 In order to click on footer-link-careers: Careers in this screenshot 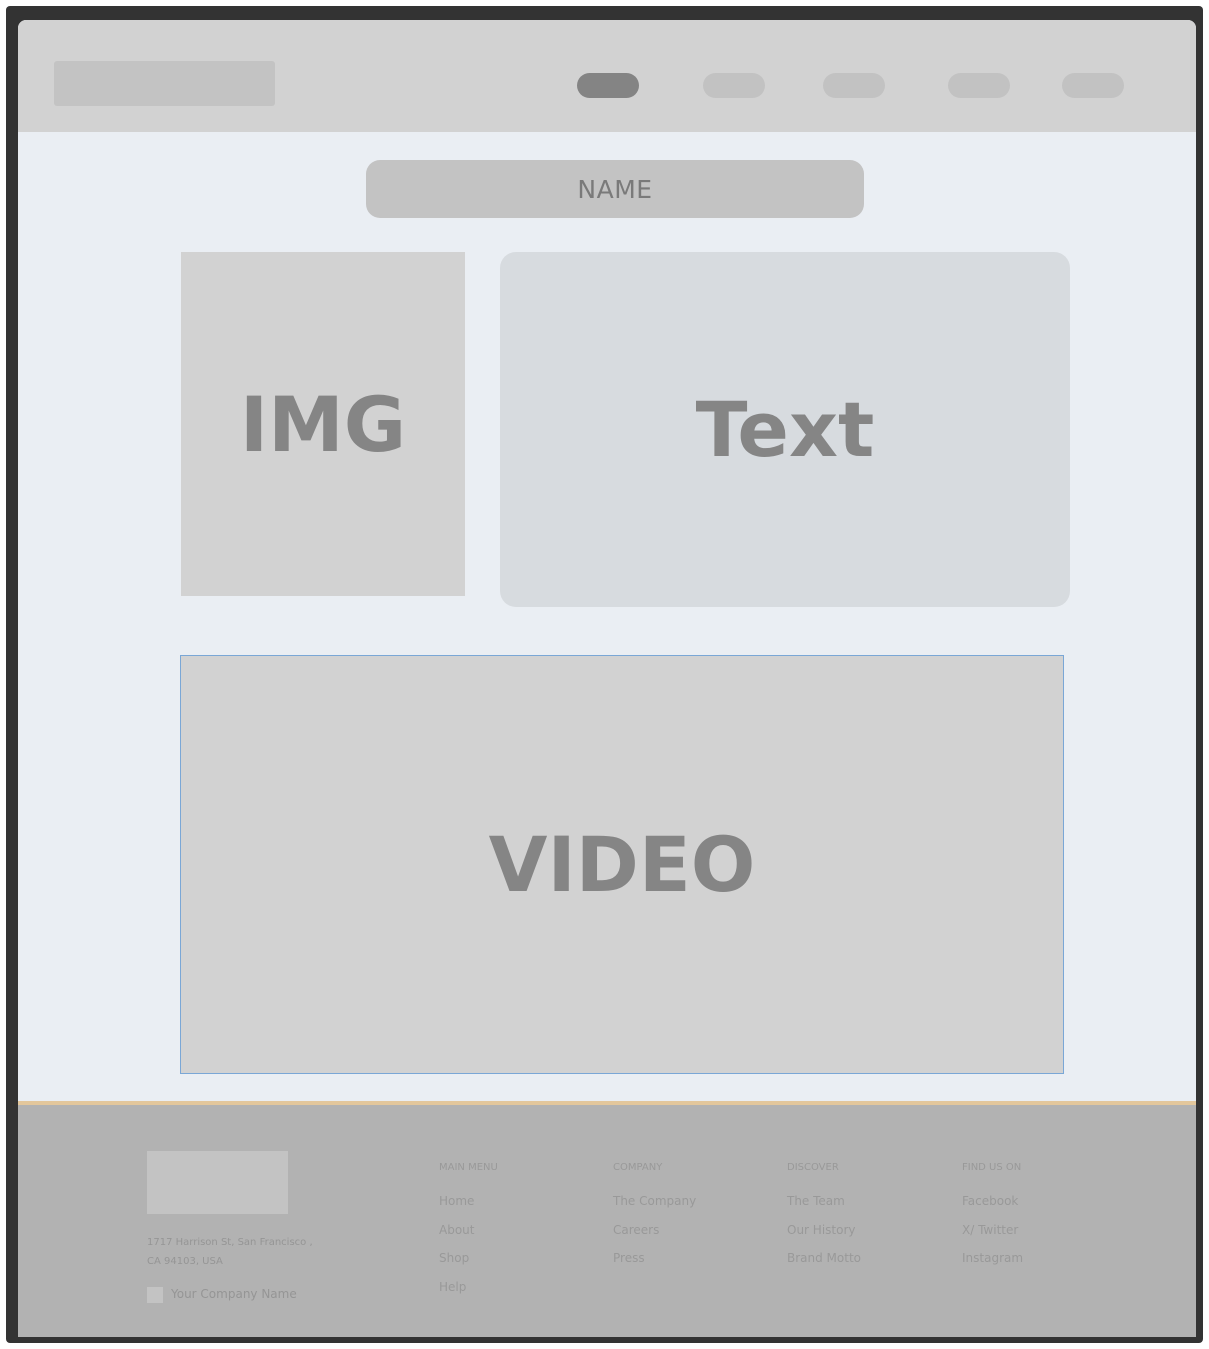, I will do `click(654, 1236)`.